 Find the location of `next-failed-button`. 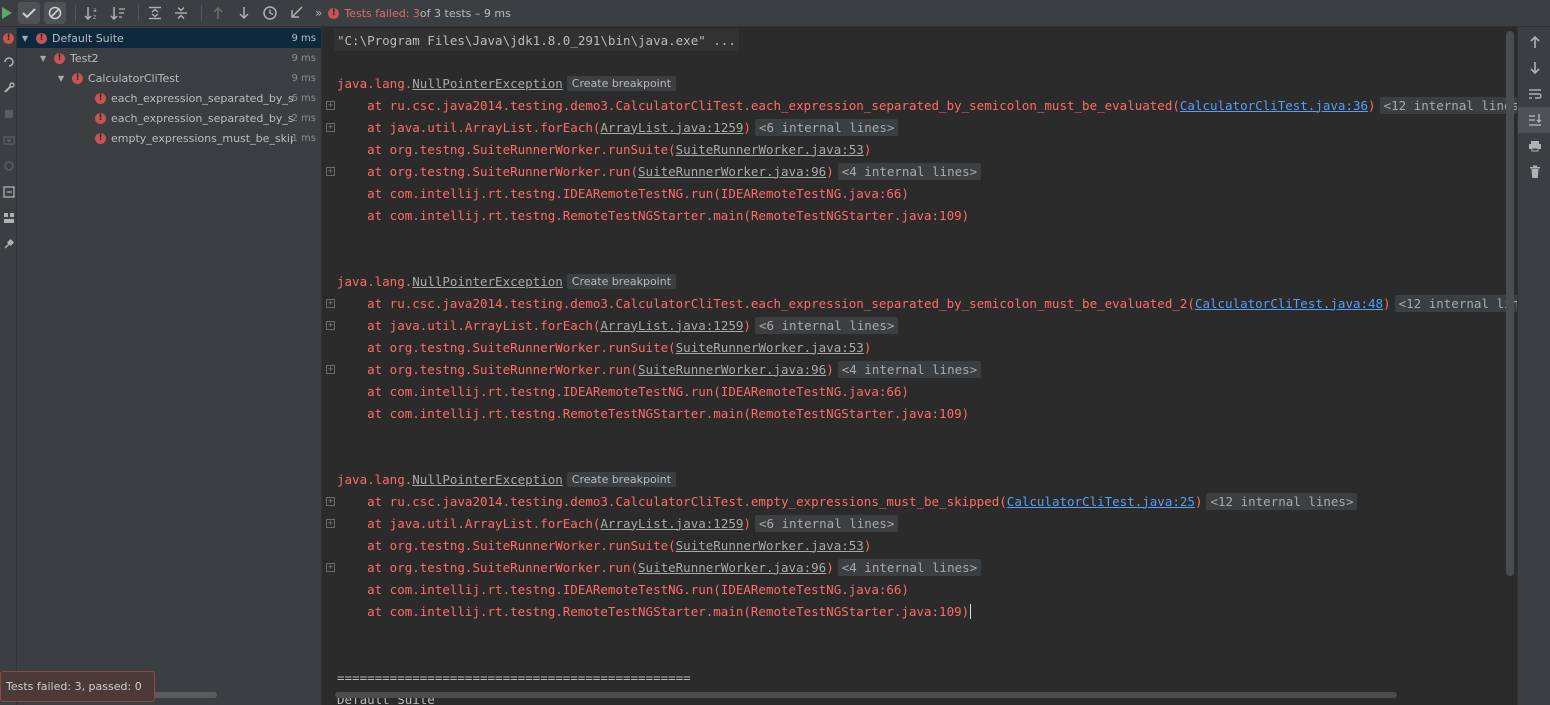

next-failed-button is located at coordinates (244, 13).